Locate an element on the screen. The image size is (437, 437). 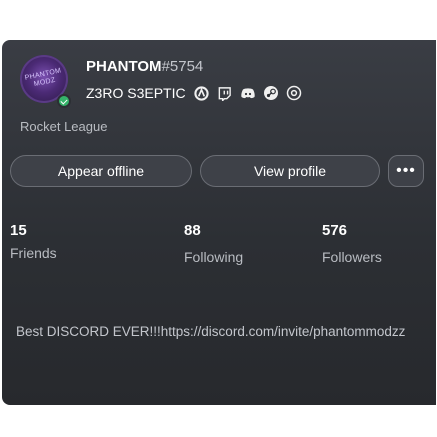
username-discriminator: #5754 is located at coordinates (182, 66).